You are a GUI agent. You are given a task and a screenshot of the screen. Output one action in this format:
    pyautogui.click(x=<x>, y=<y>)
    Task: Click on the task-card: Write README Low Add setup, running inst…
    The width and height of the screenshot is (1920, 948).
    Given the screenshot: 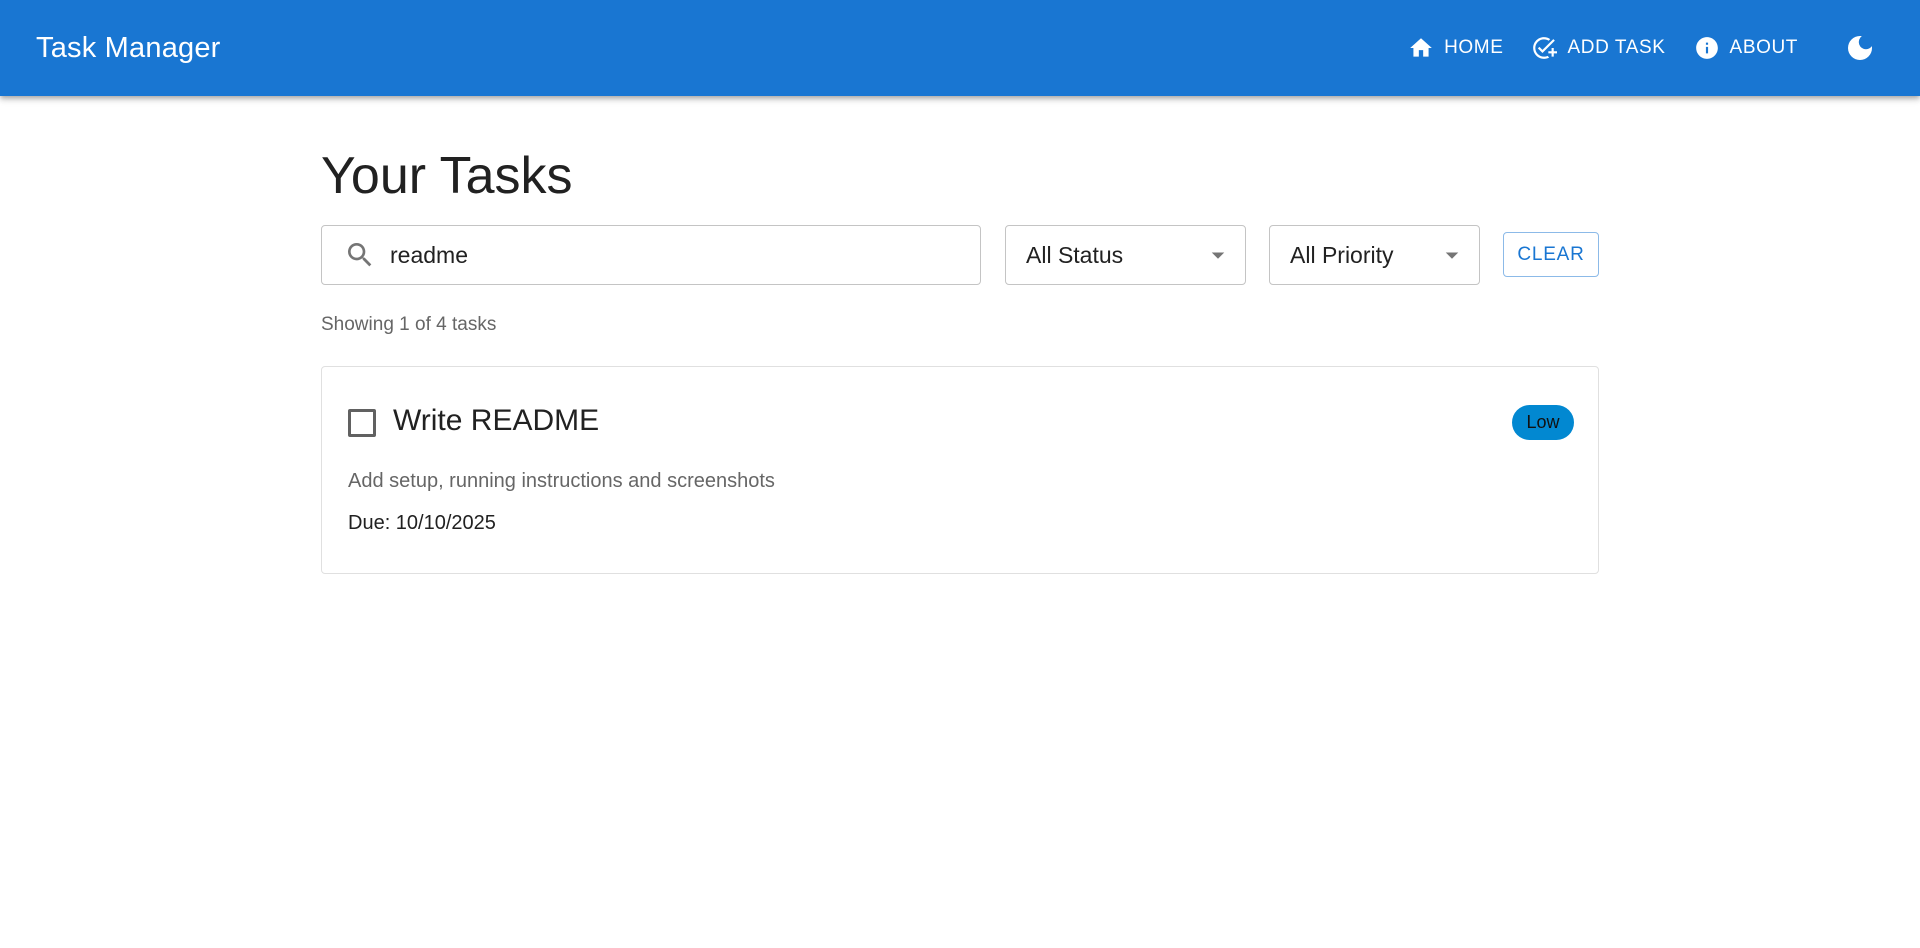 What is the action you would take?
    pyautogui.click(x=960, y=470)
    